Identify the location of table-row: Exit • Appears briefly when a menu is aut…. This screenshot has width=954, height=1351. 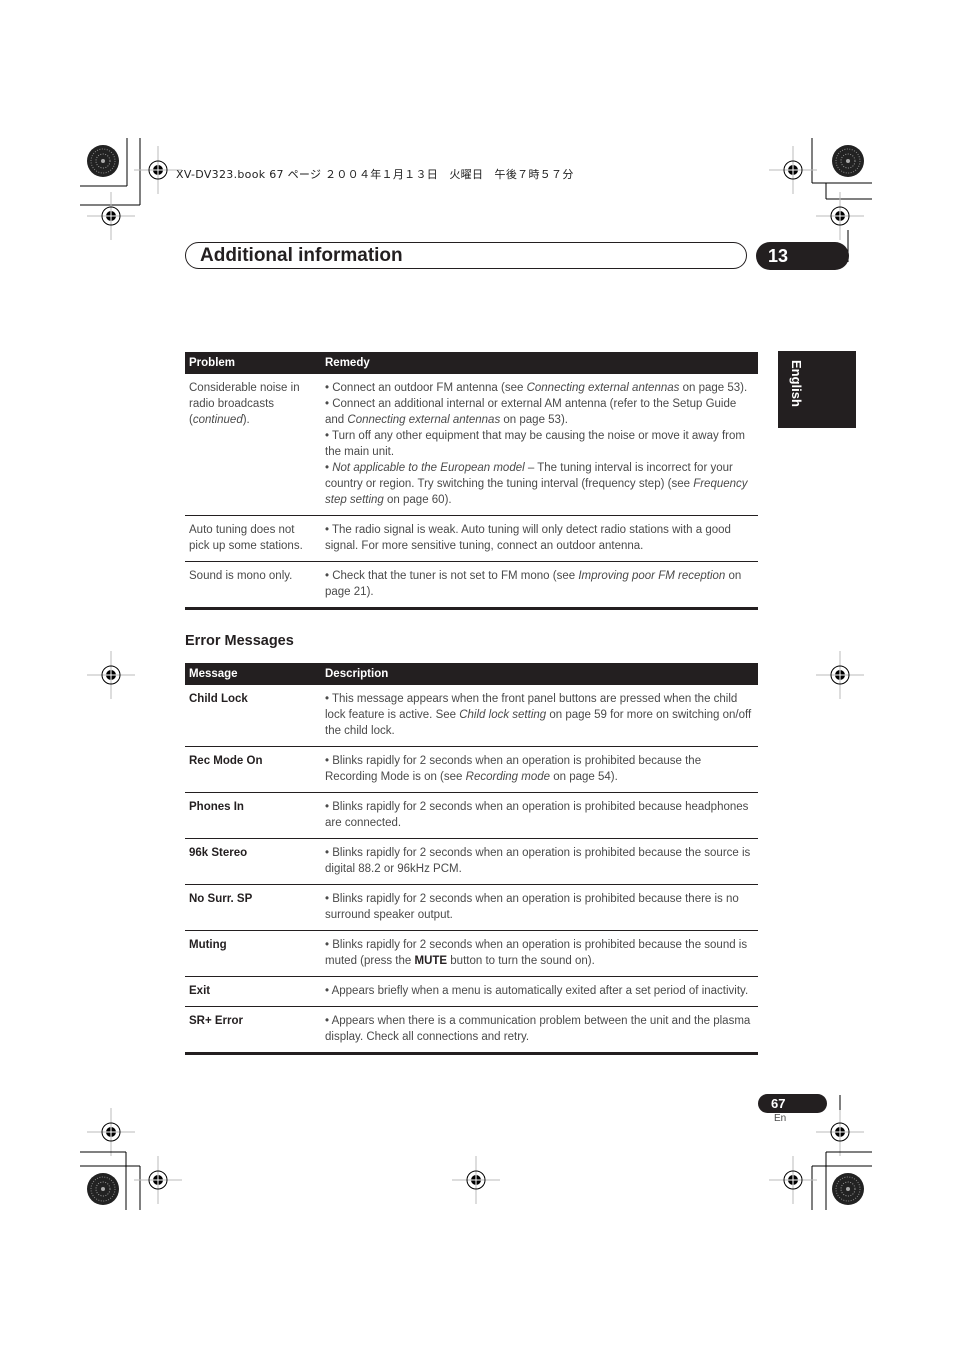
(471, 991).